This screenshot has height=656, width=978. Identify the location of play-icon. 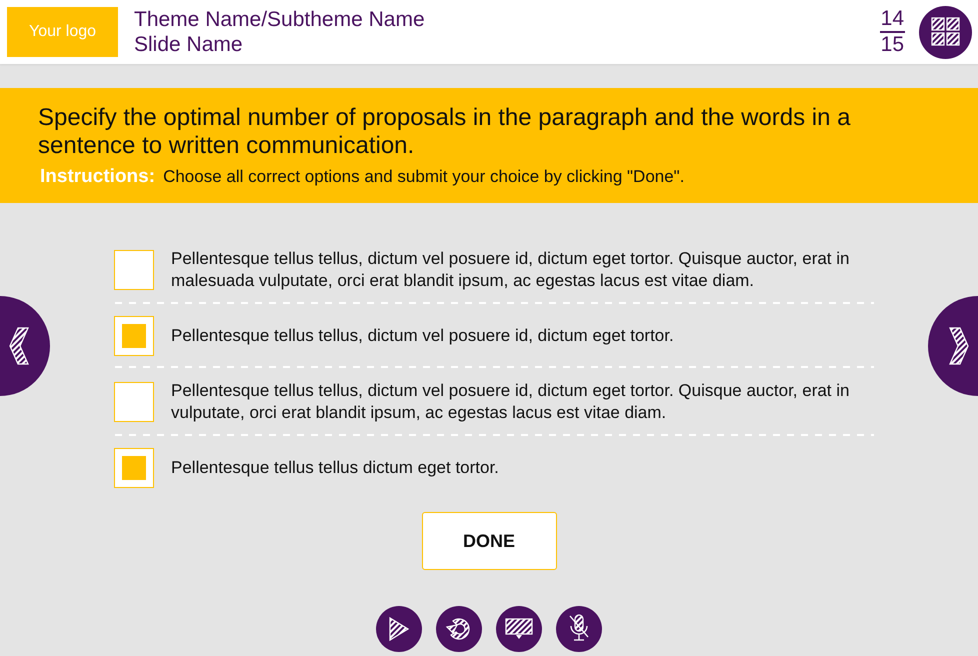
(399, 629).